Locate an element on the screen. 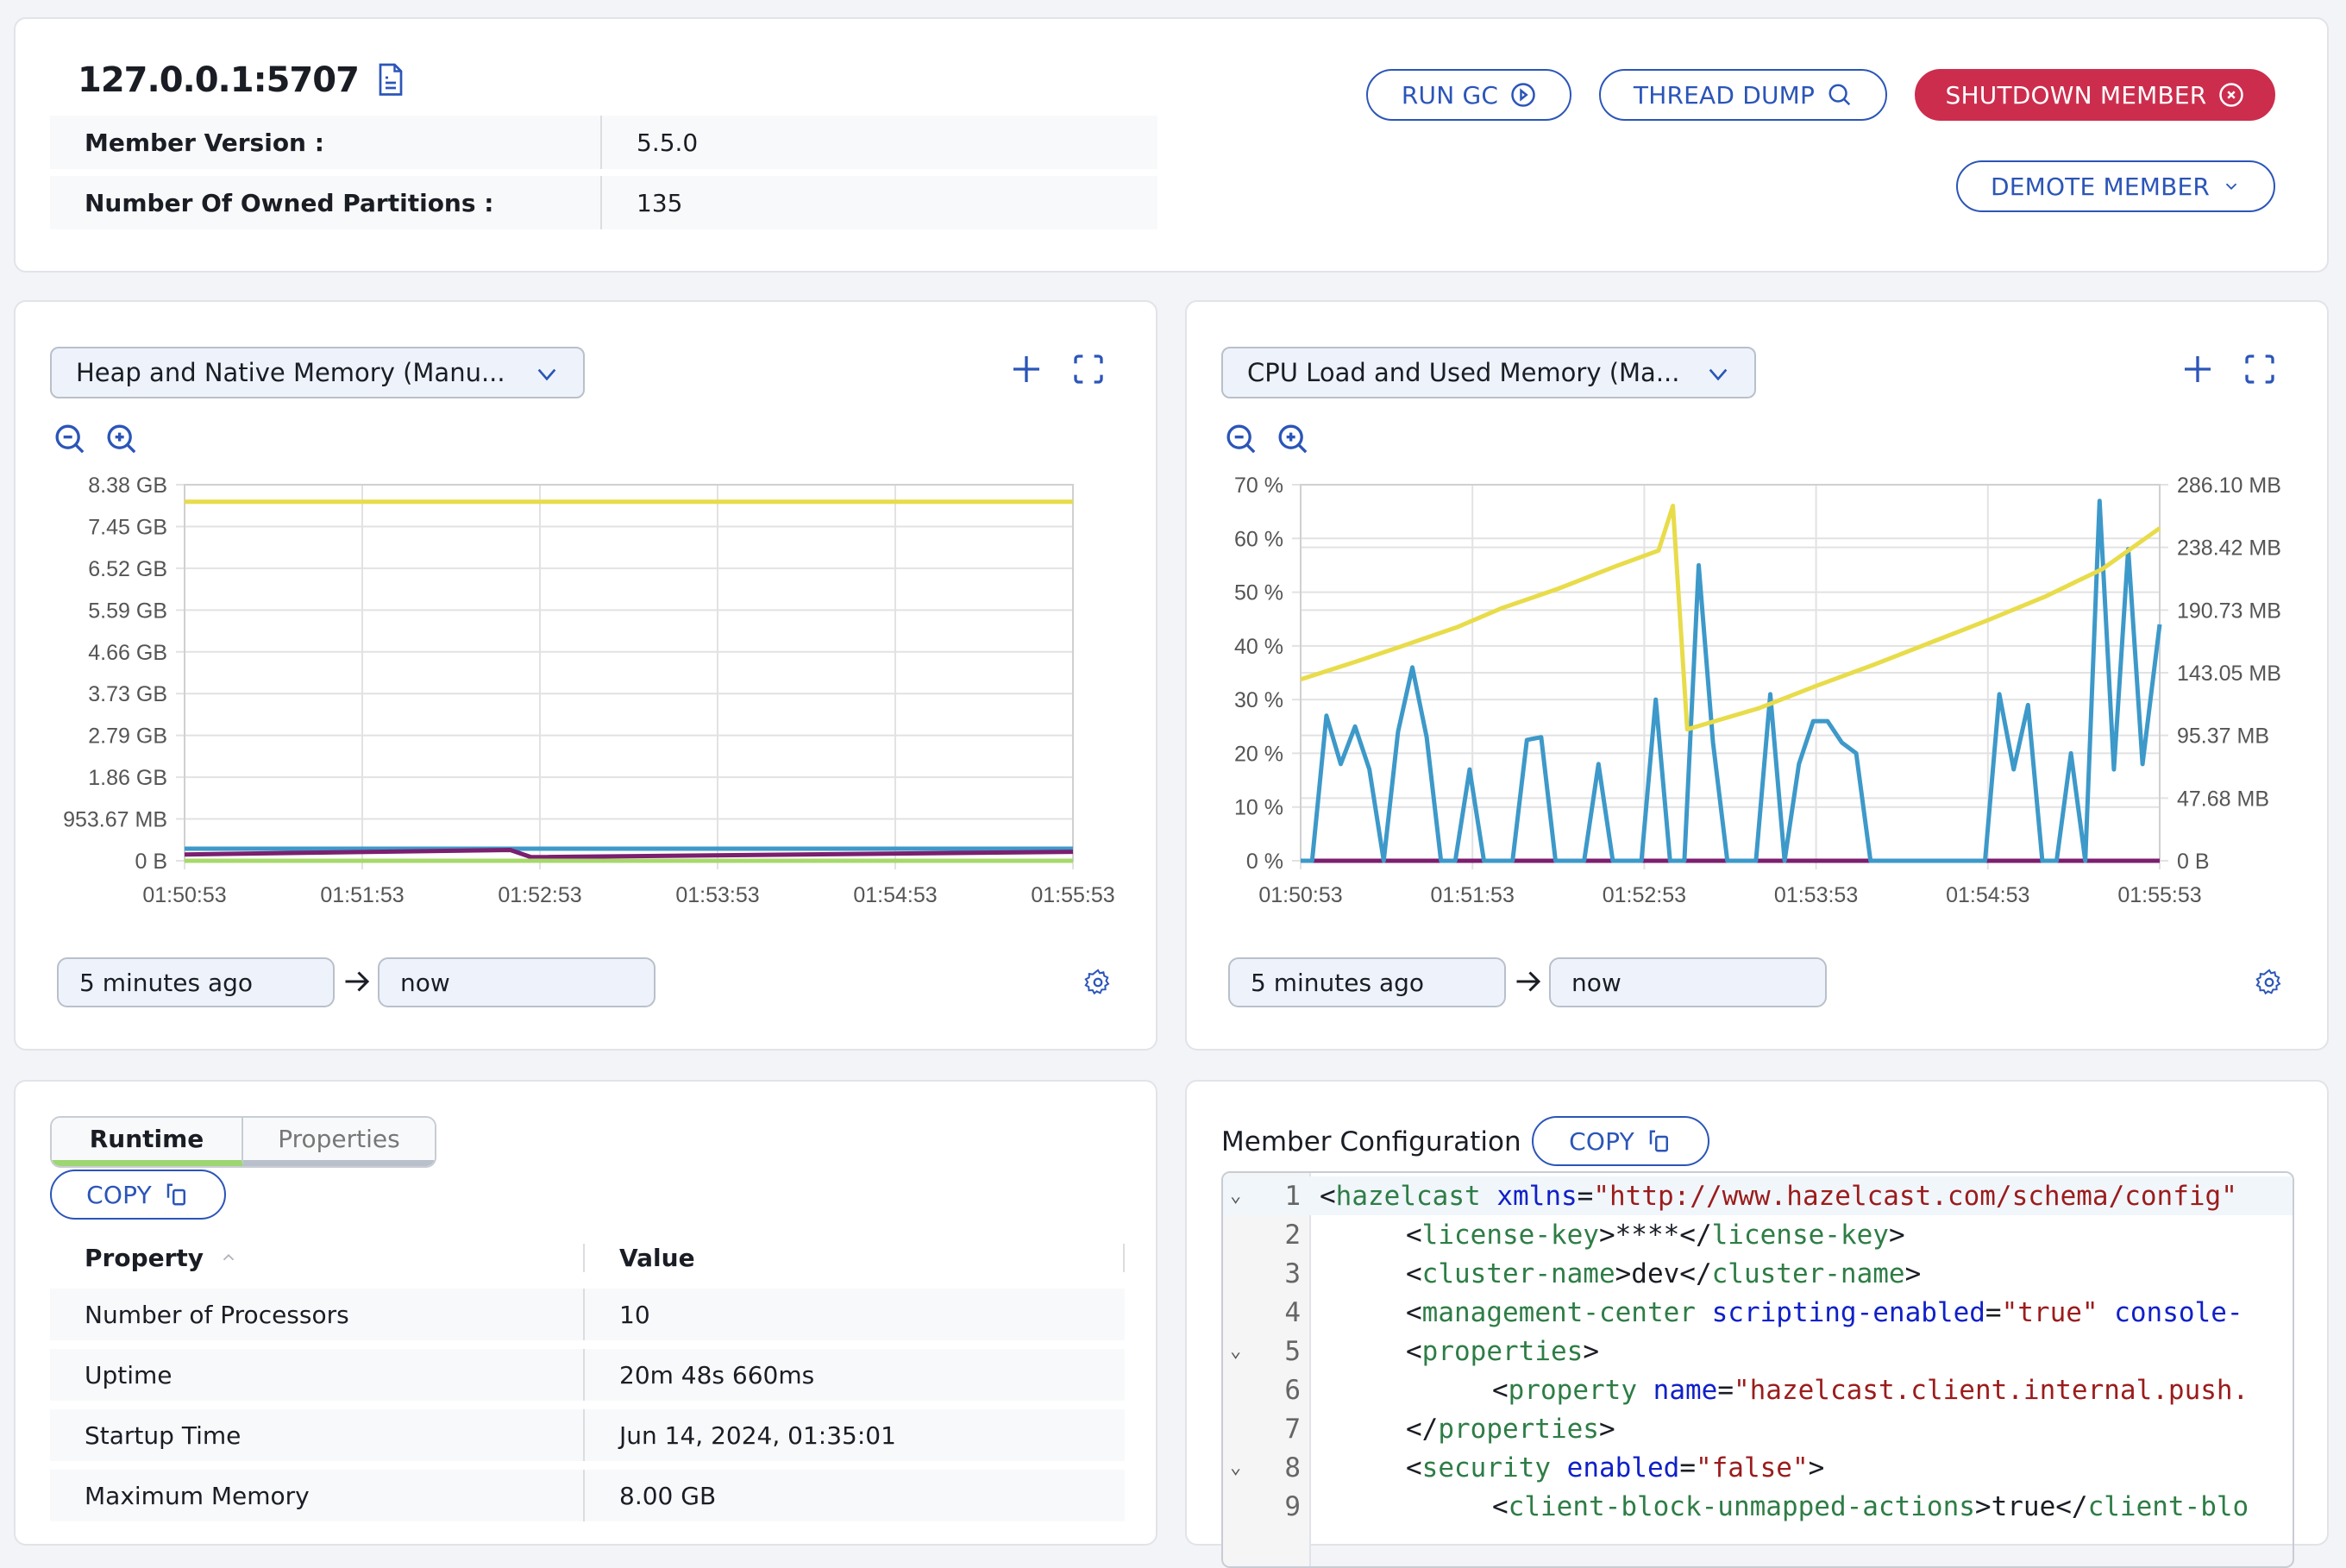  line-number: 5 is located at coordinates (1293, 1351).